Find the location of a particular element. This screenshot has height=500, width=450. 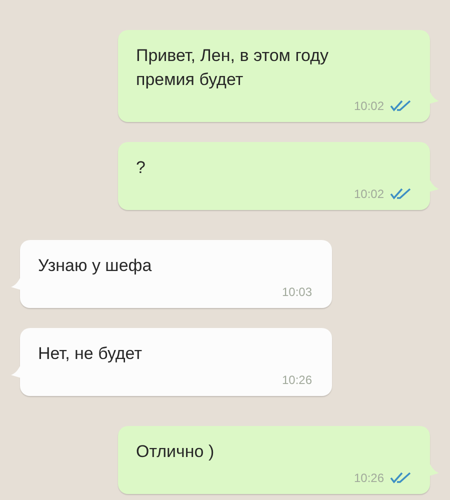

message-time: 10:03 is located at coordinates (297, 292).